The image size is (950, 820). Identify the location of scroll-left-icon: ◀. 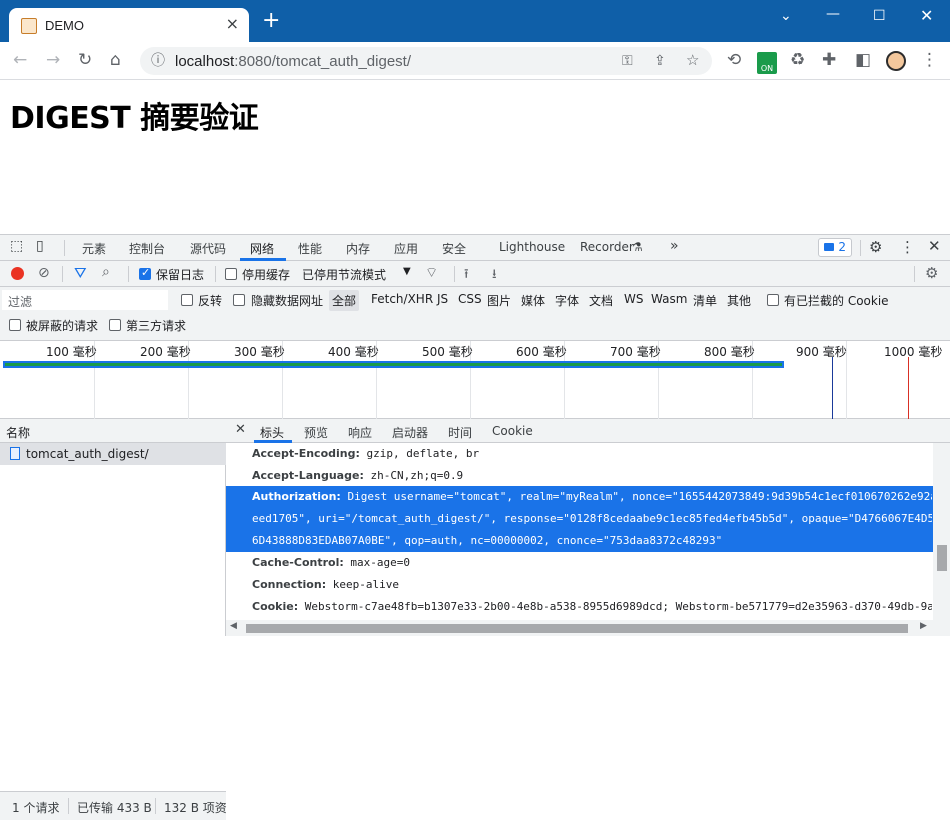
(233, 626).